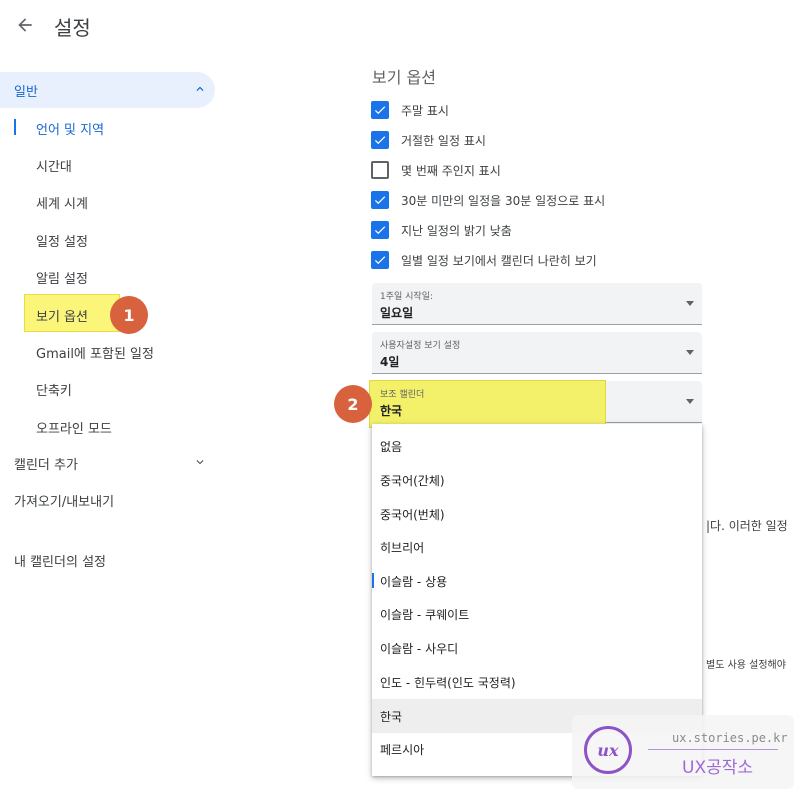 Image resolution: width=800 pixels, height=795 pixels. Describe the element at coordinates (46, 465) in the screenshot. I see `sidebar-item-label: 캘린더 추가` at that location.